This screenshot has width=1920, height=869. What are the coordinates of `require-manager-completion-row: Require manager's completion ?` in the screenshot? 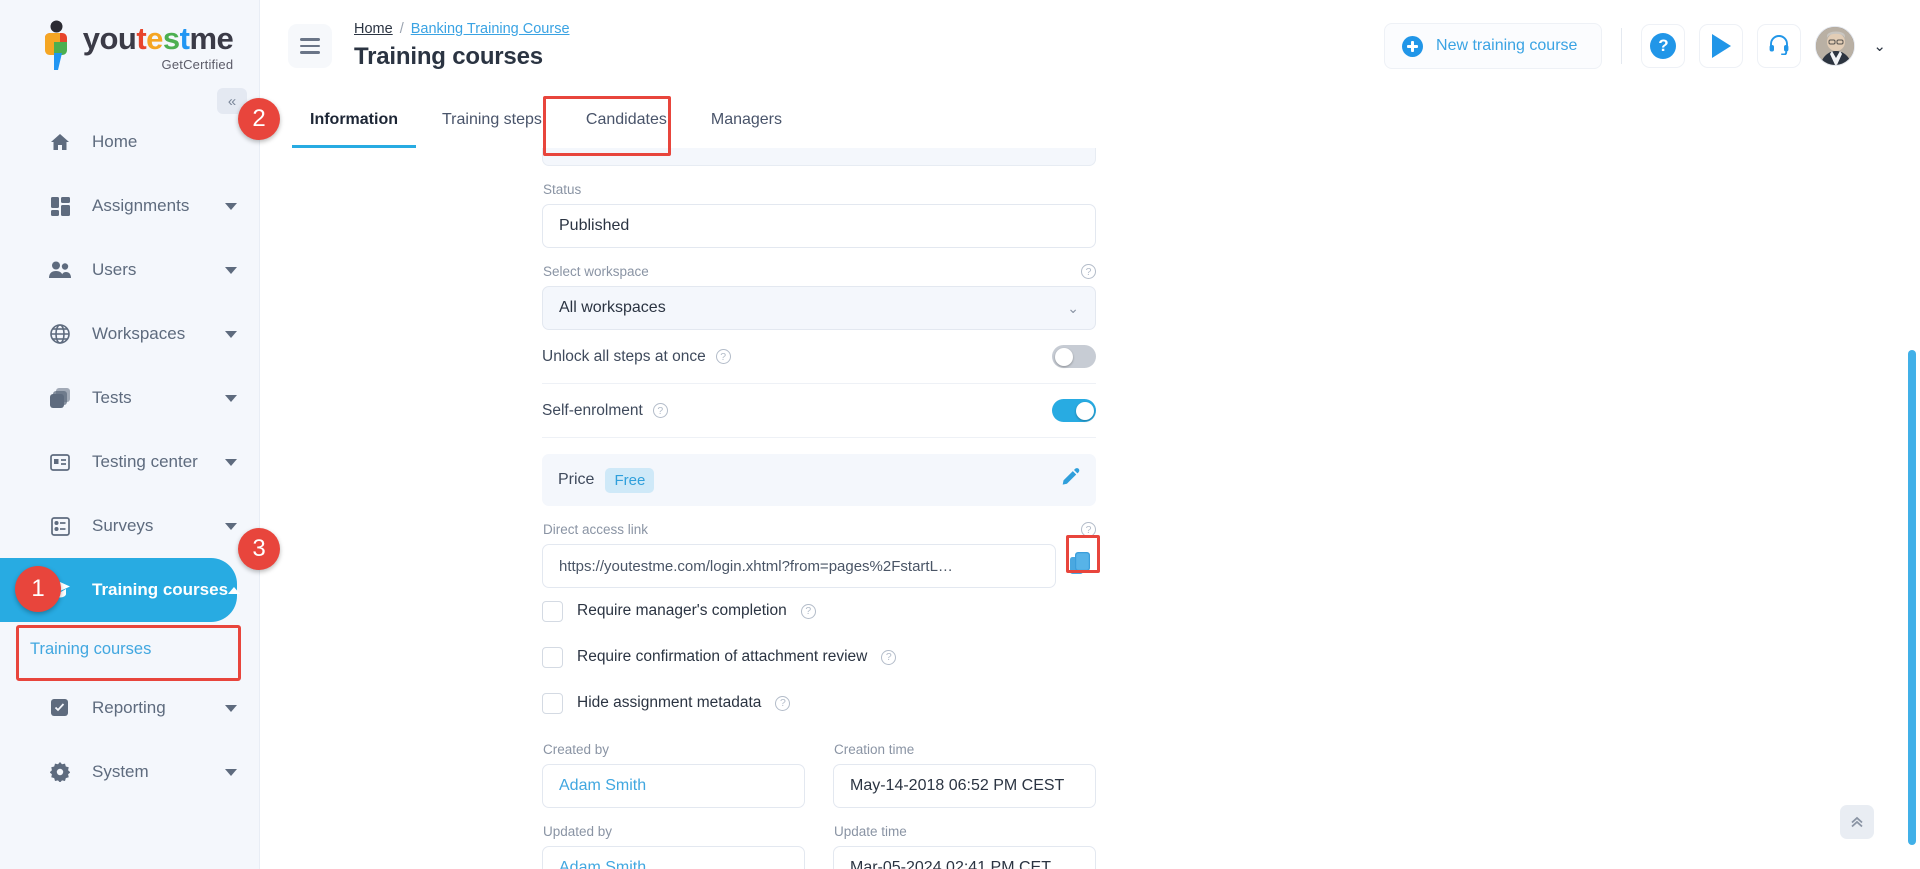 It's located at (819, 611).